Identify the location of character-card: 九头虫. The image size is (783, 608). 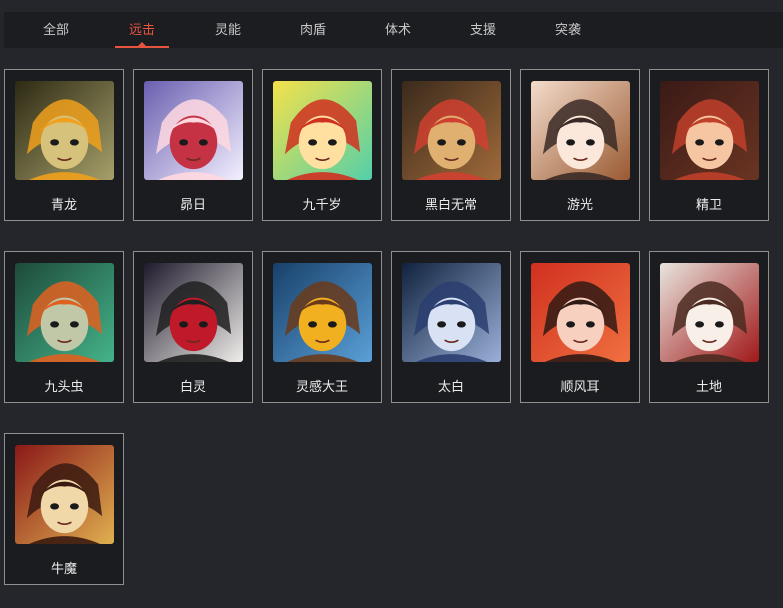
(64, 327).